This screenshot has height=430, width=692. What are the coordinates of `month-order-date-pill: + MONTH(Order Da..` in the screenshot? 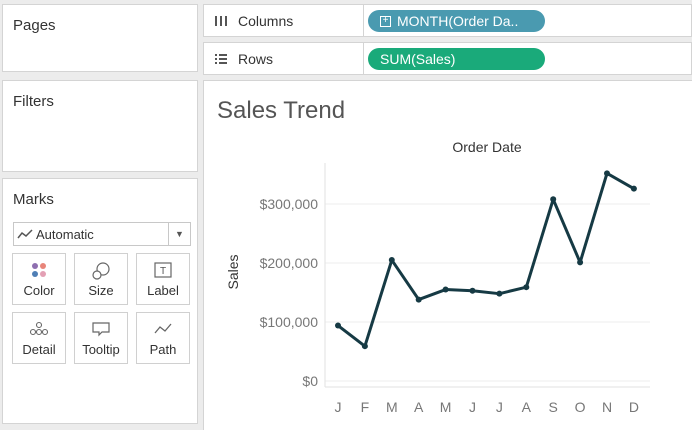 It's located at (456, 21).